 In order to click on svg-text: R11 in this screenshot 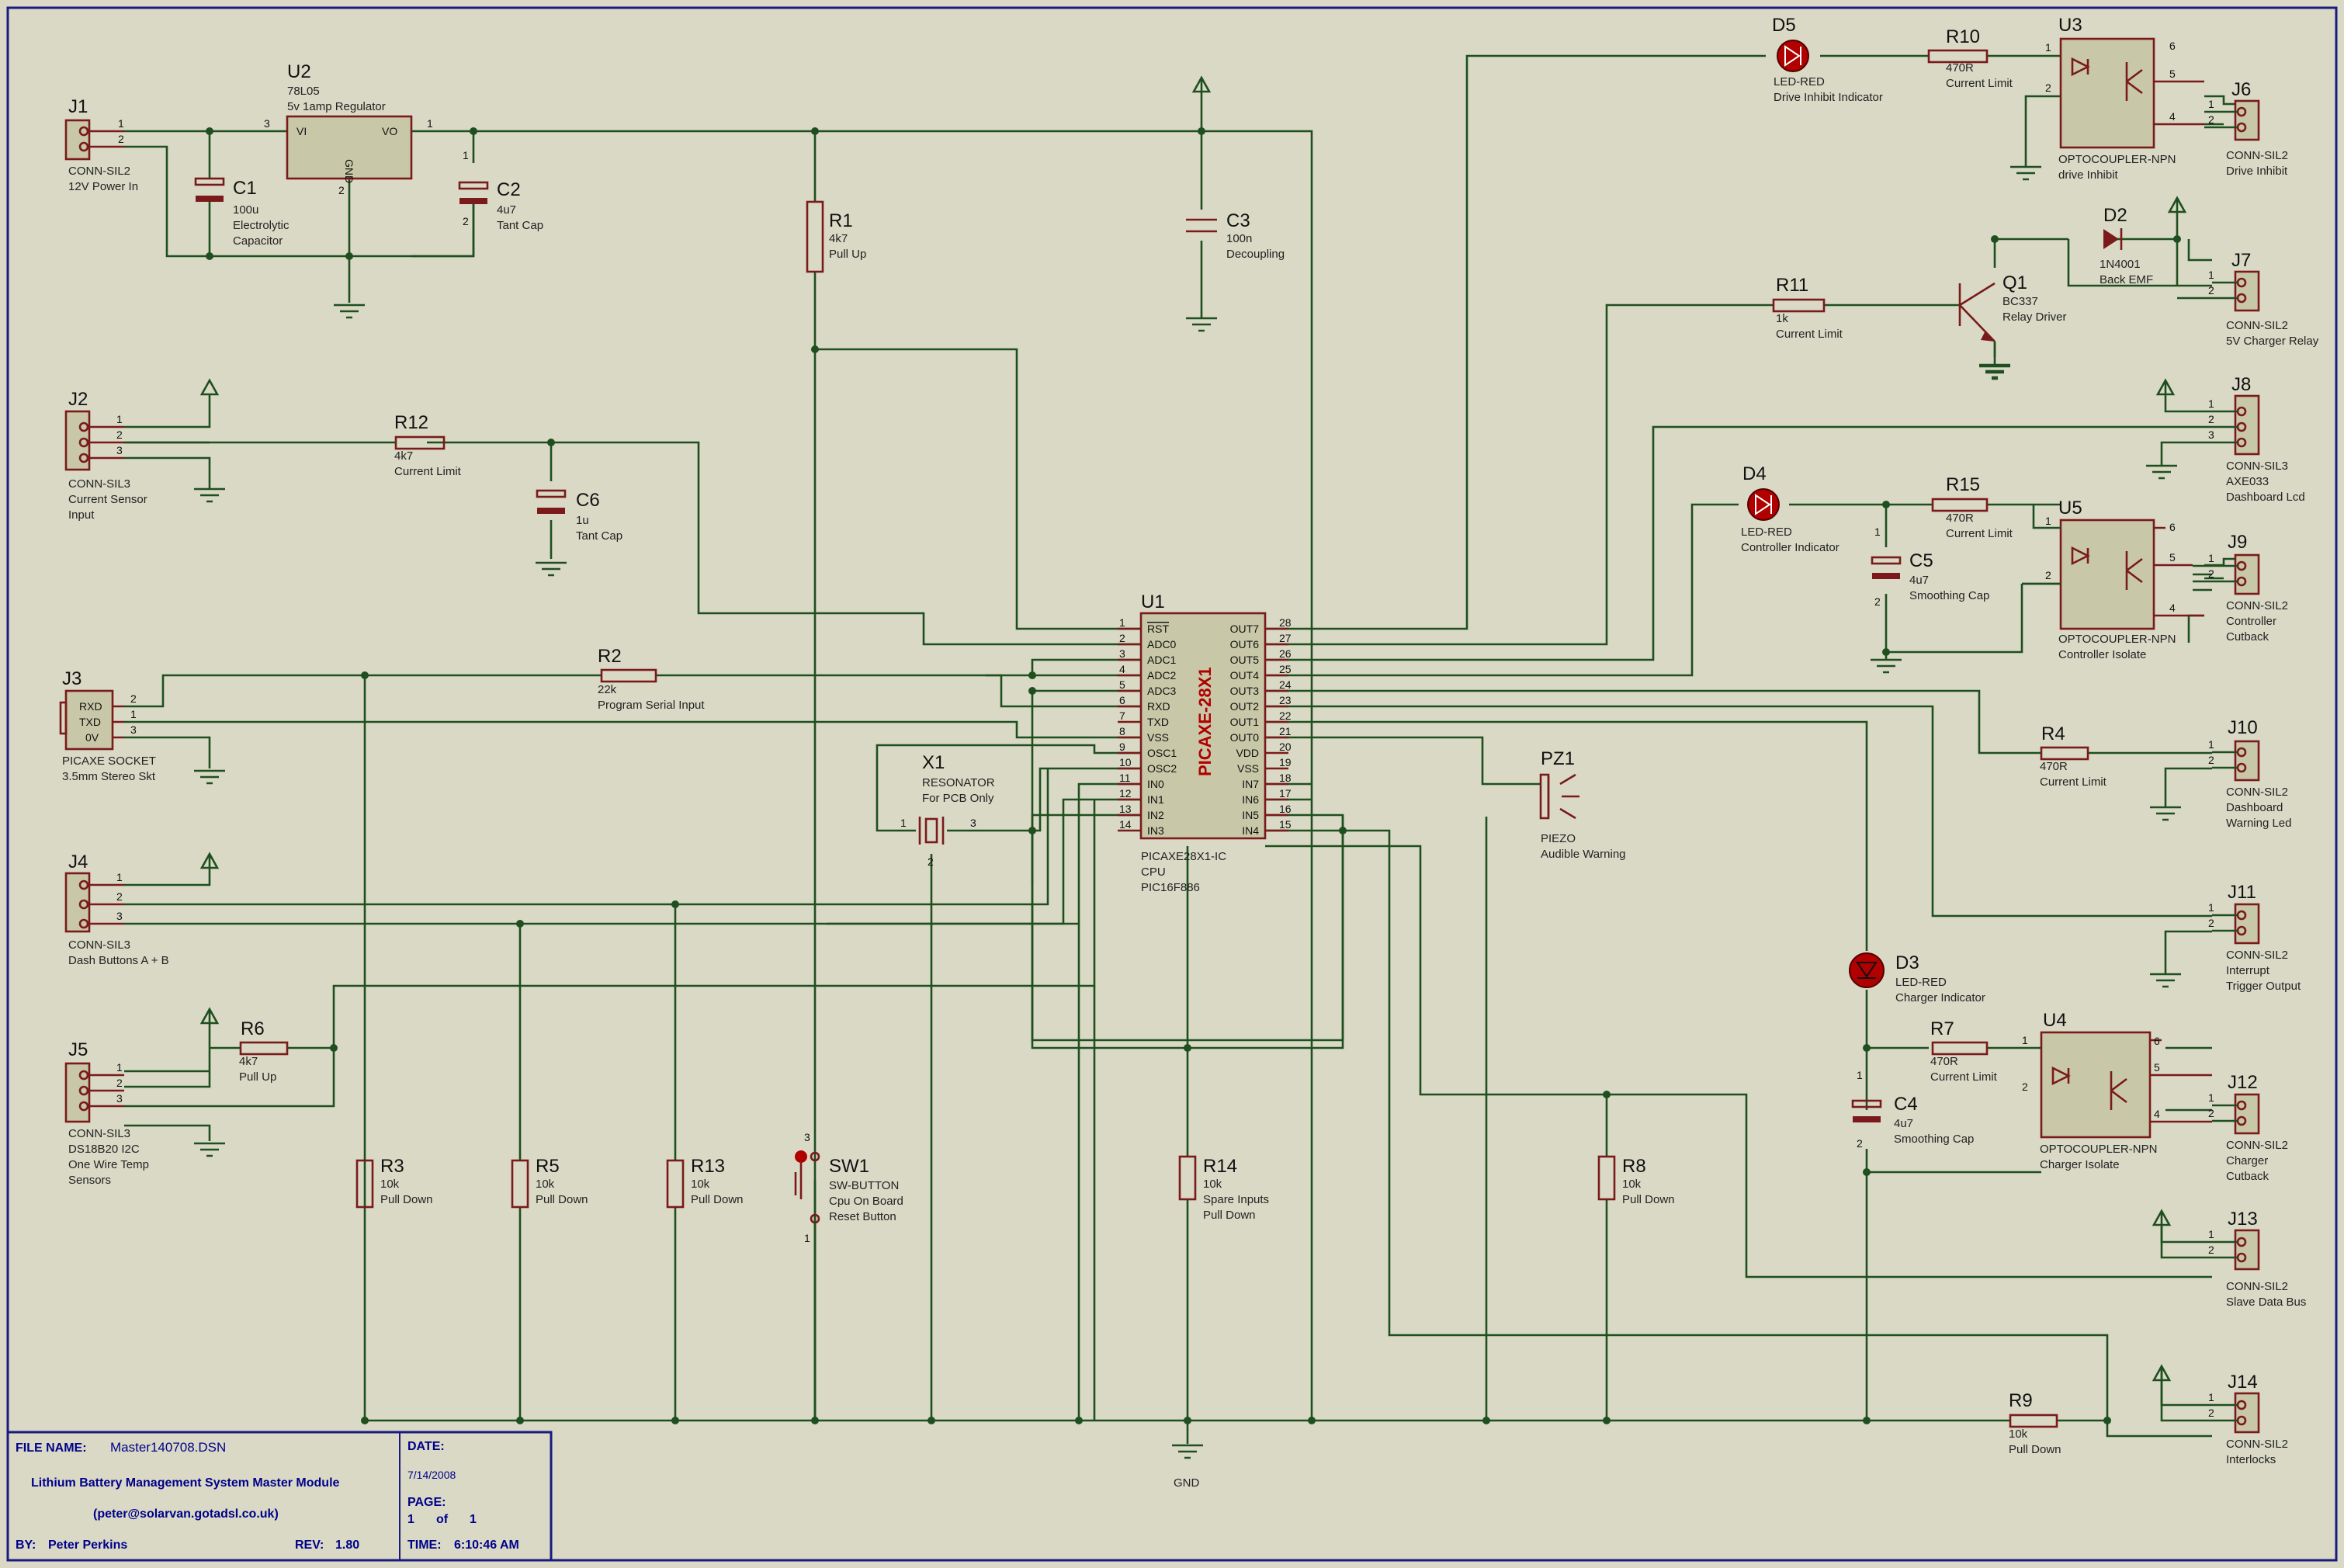, I will do `click(1792, 285)`.